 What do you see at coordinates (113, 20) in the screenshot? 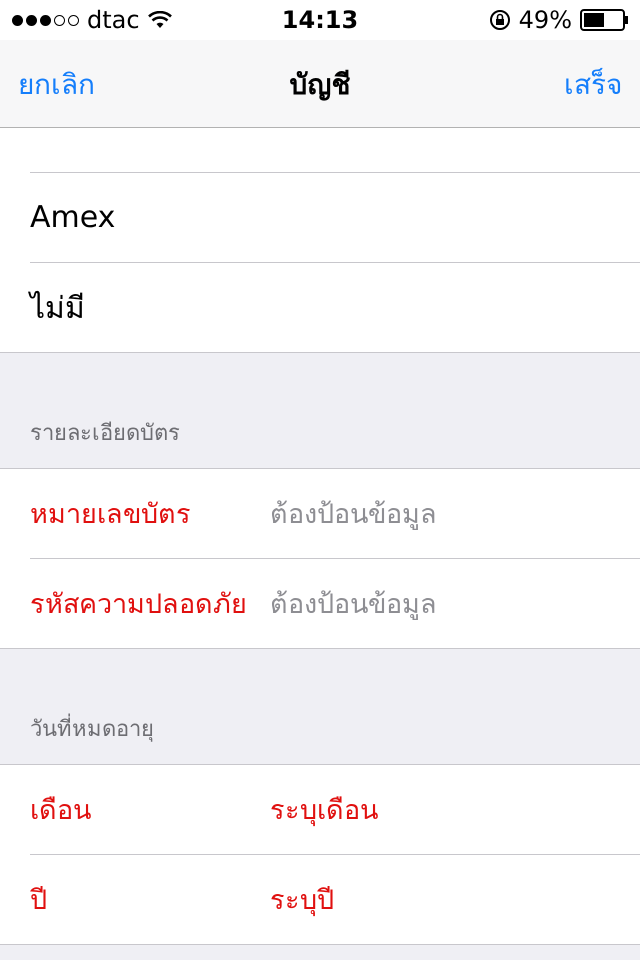
I see `carrier-name: dtac` at bounding box center [113, 20].